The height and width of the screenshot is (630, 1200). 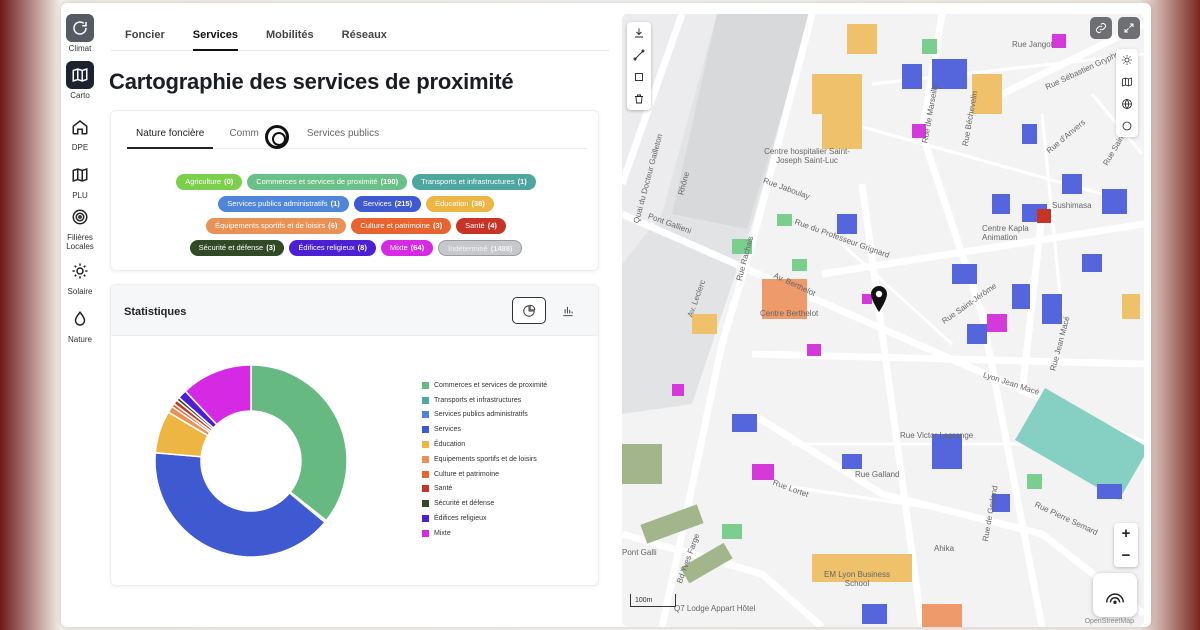 What do you see at coordinates (170, 135) in the screenshot?
I see `subtab-nature-fonciere: Nature foncière` at bounding box center [170, 135].